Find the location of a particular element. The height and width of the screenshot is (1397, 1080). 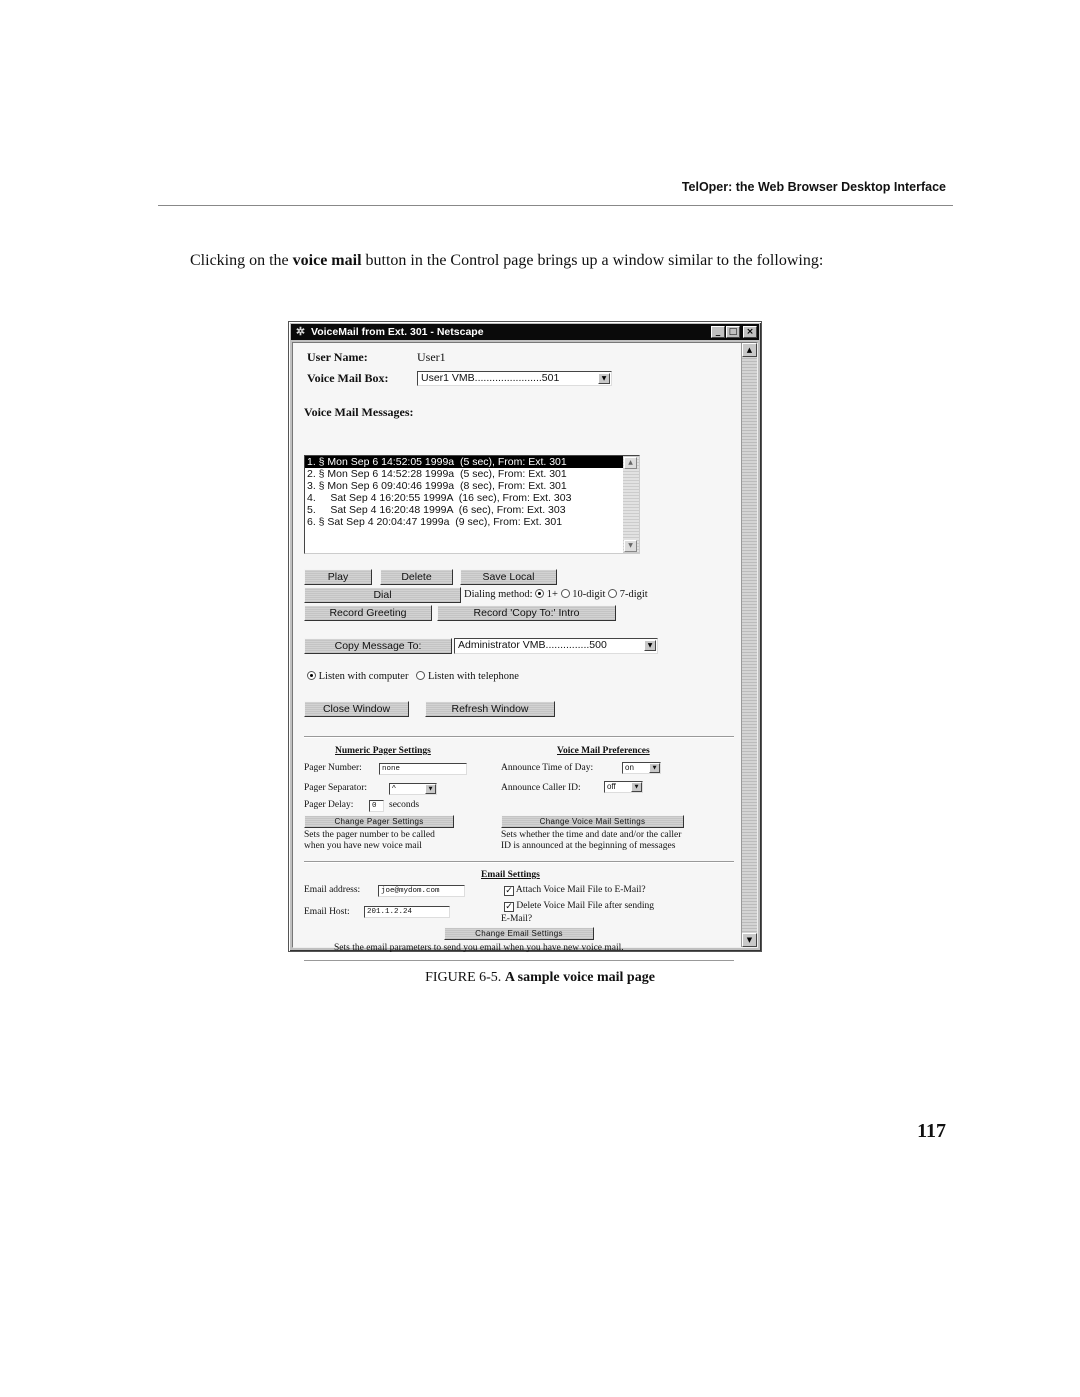

dialing-option-label: 7-digit is located at coordinates (633, 594).